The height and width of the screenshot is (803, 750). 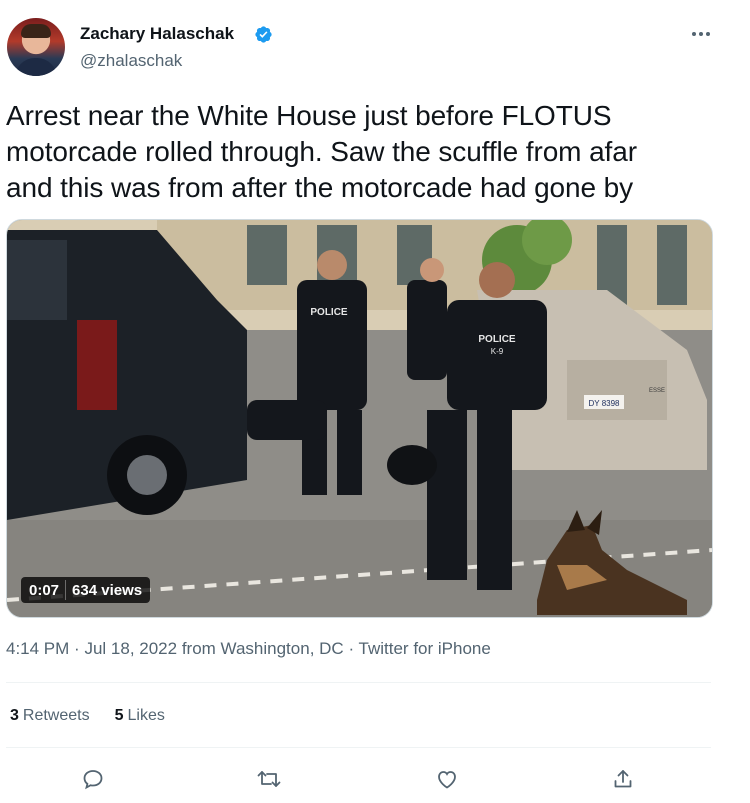 I want to click on vest-right-text: POLICE, so click(x=497, y=339).